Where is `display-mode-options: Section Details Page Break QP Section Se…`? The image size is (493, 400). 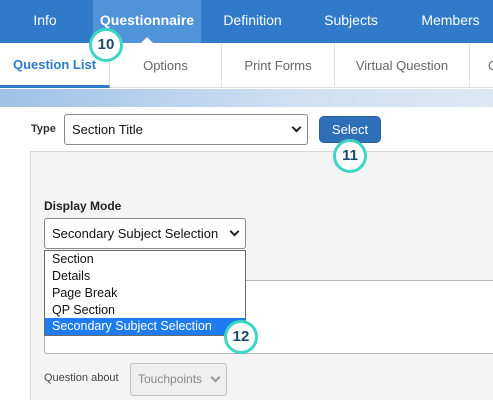 display-mode-options: Section Details Page Break QP Section Se… is located at coordinates (145, 293).